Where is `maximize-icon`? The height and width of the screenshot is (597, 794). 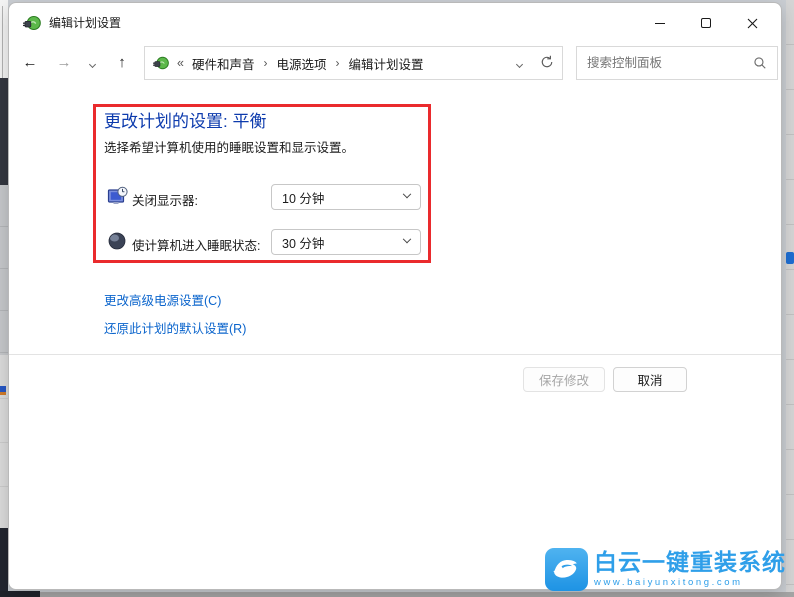
maximize-icon is located at coordinates (706, 23).